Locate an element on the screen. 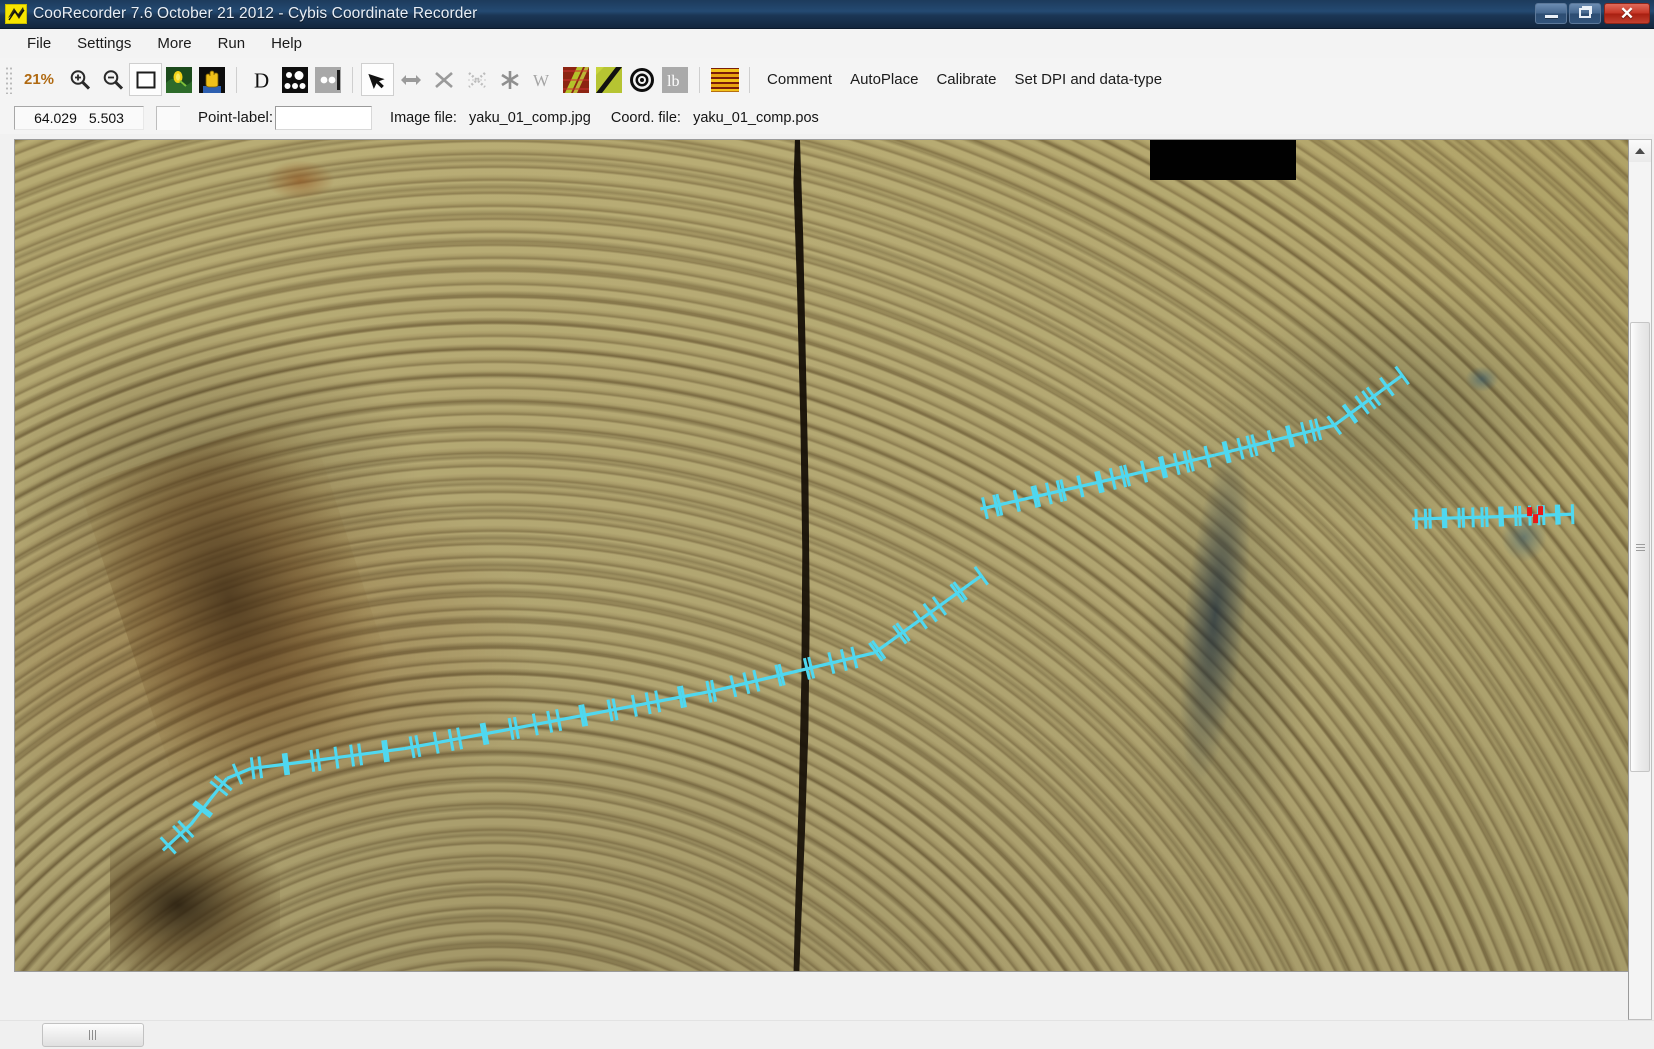 The height and width of the screenshot is (1049, 1654). texture-button is located at coordinates (575, 79).